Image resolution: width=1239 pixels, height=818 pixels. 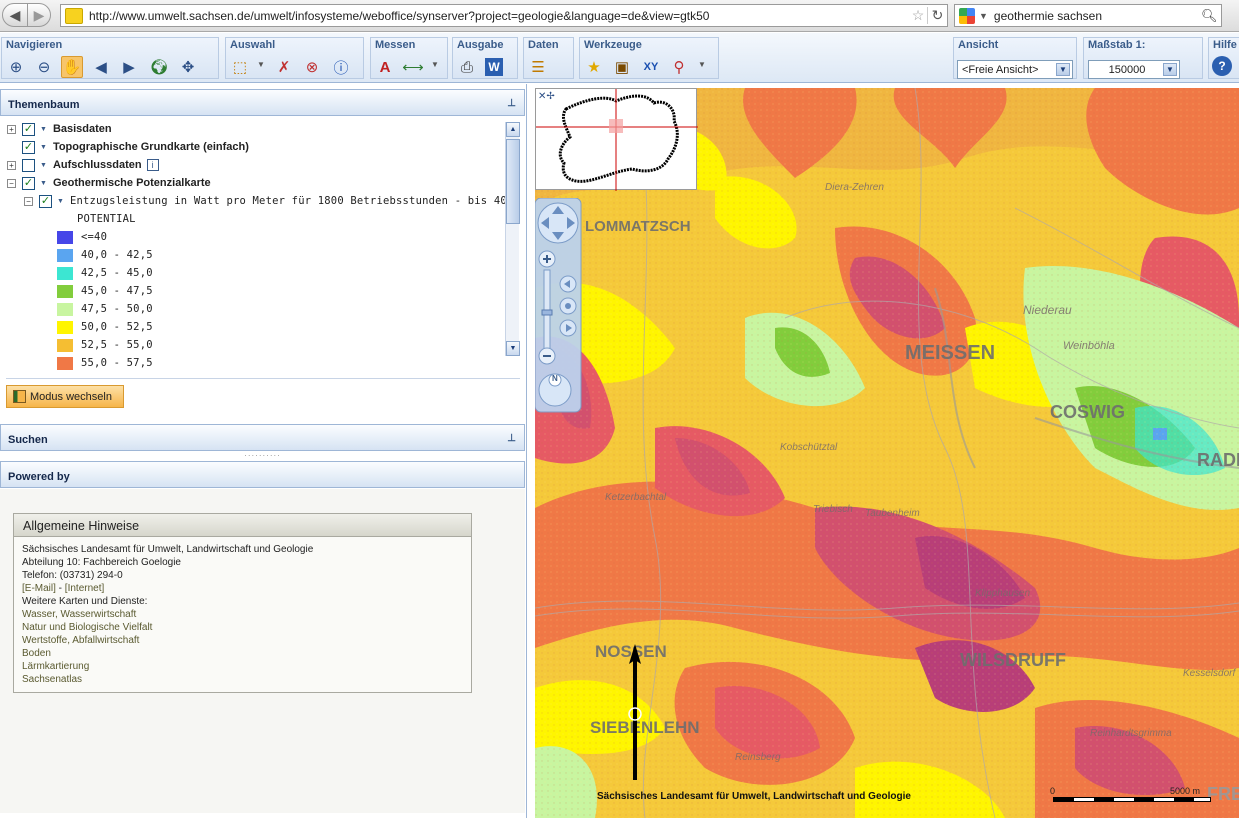 I want to click on forward-button: ▶, so click(x=39, y=15).